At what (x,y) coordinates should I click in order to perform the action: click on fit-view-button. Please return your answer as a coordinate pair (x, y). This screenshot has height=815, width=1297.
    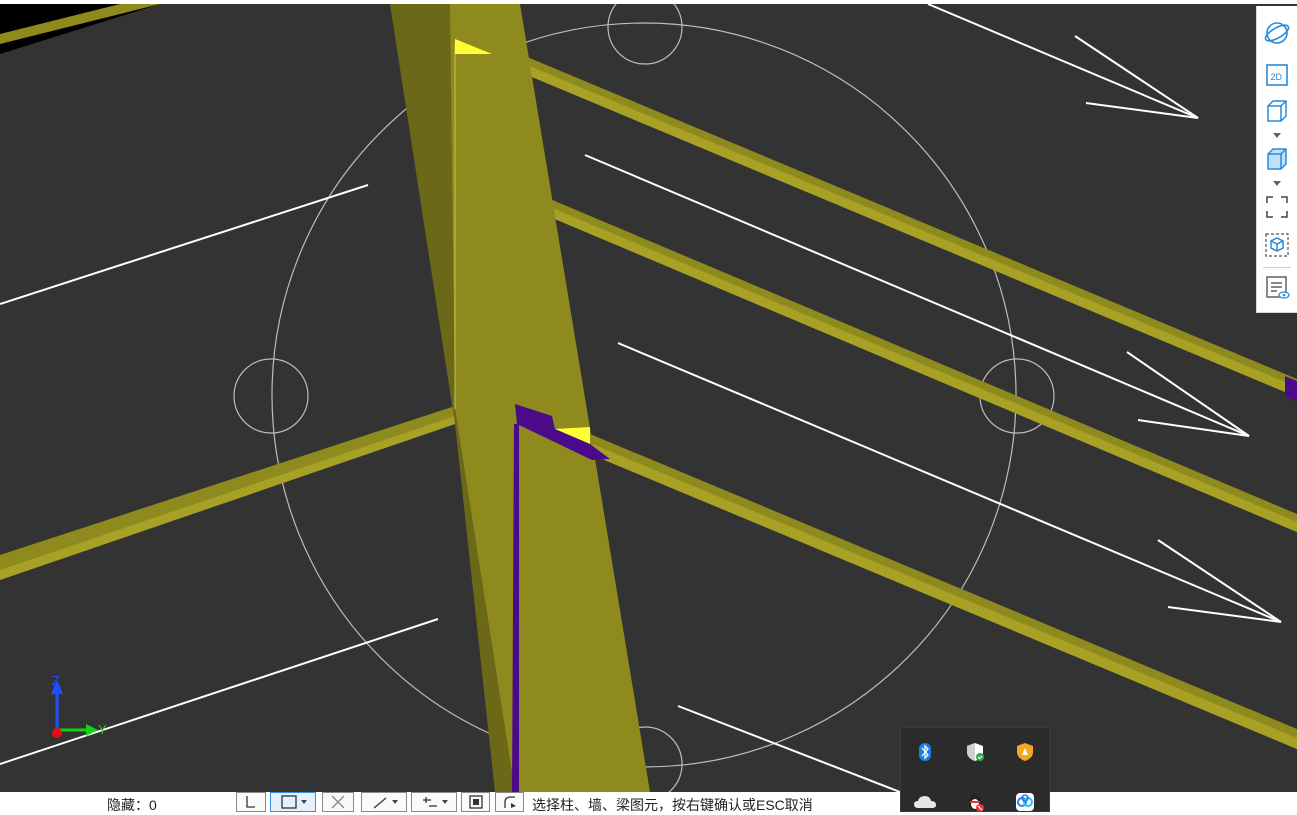
    Looking at the image, I should click on (1277, 207).